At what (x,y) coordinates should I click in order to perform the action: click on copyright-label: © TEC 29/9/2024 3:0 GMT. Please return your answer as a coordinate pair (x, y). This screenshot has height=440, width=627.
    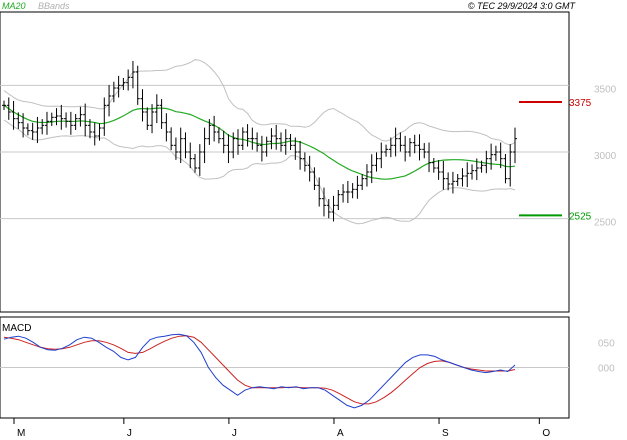
    Looking at the image, I should click on (522, 6).